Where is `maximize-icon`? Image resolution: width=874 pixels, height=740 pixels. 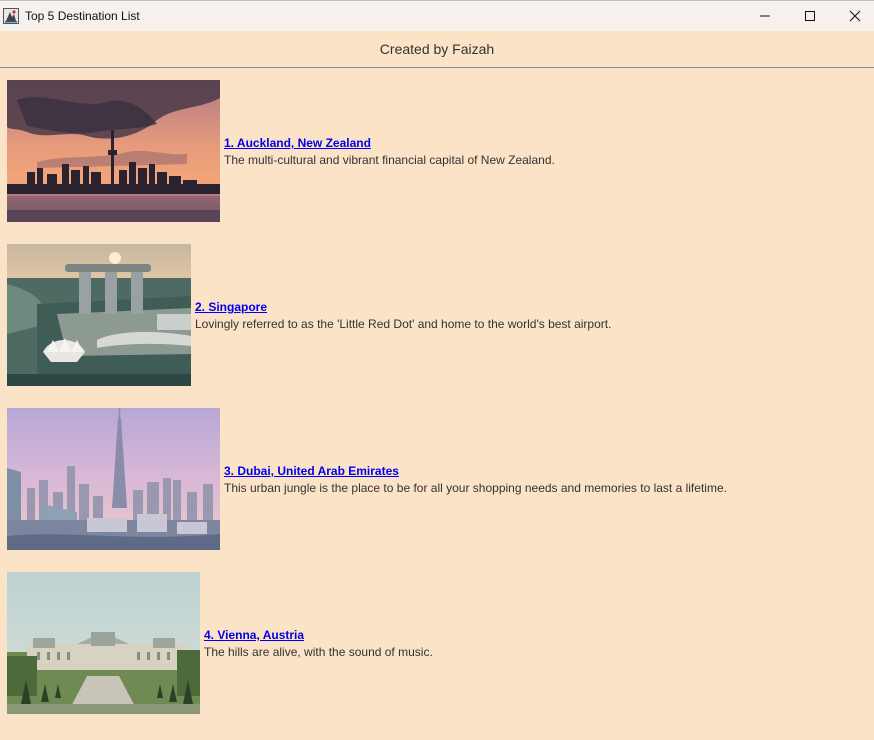 maximize-icon is located at coordinates (810, 16).